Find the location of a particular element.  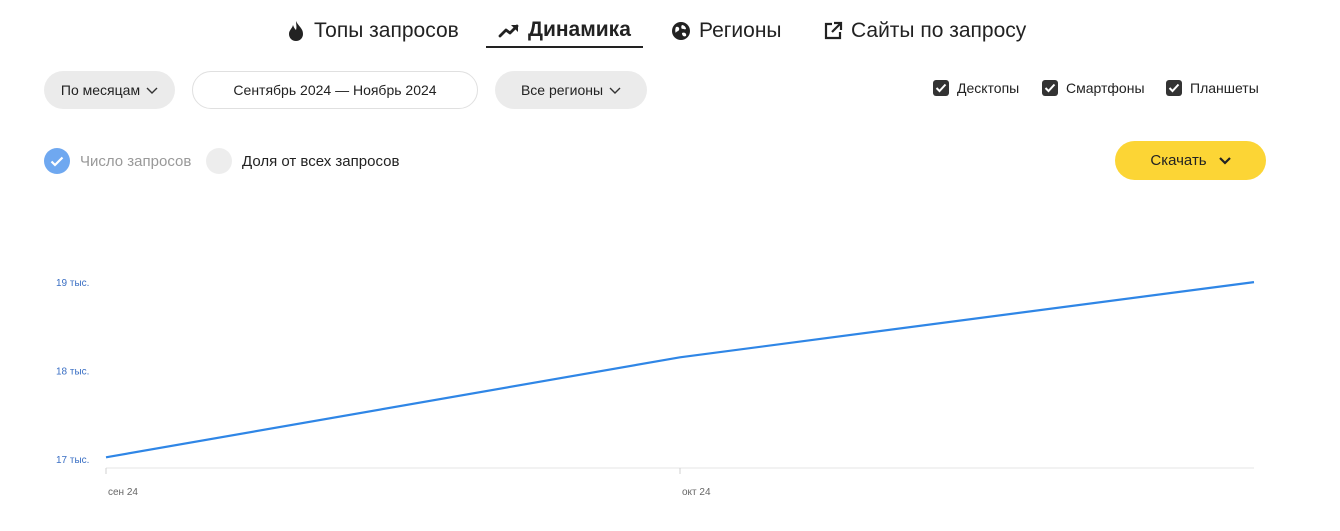

download-button: Скачать is located at coordinates (1190, 160).